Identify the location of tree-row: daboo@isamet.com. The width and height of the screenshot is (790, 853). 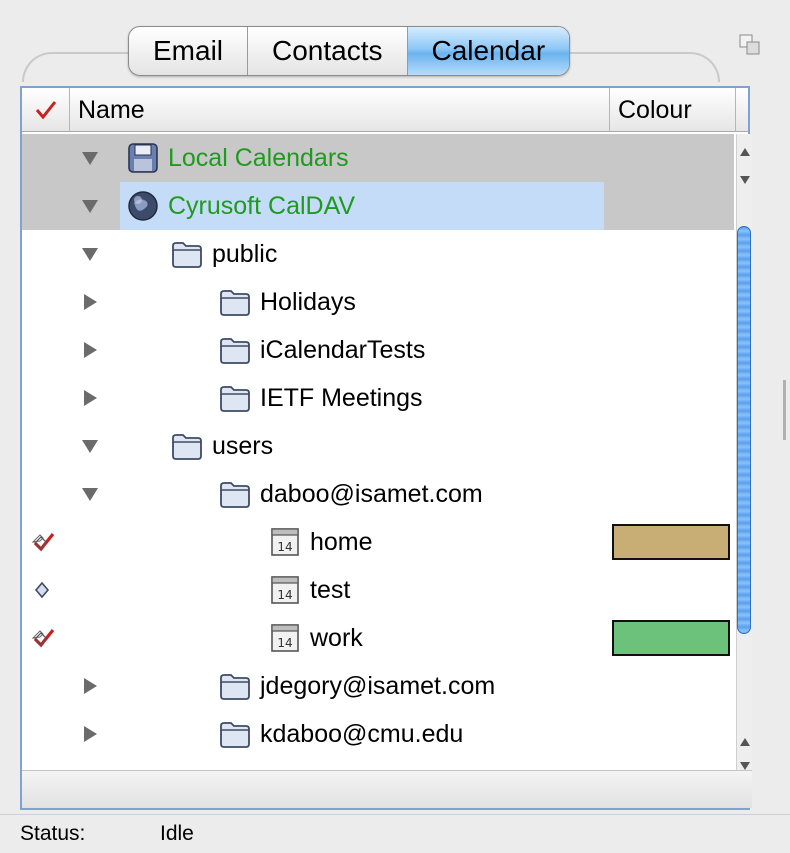
(378, 494).